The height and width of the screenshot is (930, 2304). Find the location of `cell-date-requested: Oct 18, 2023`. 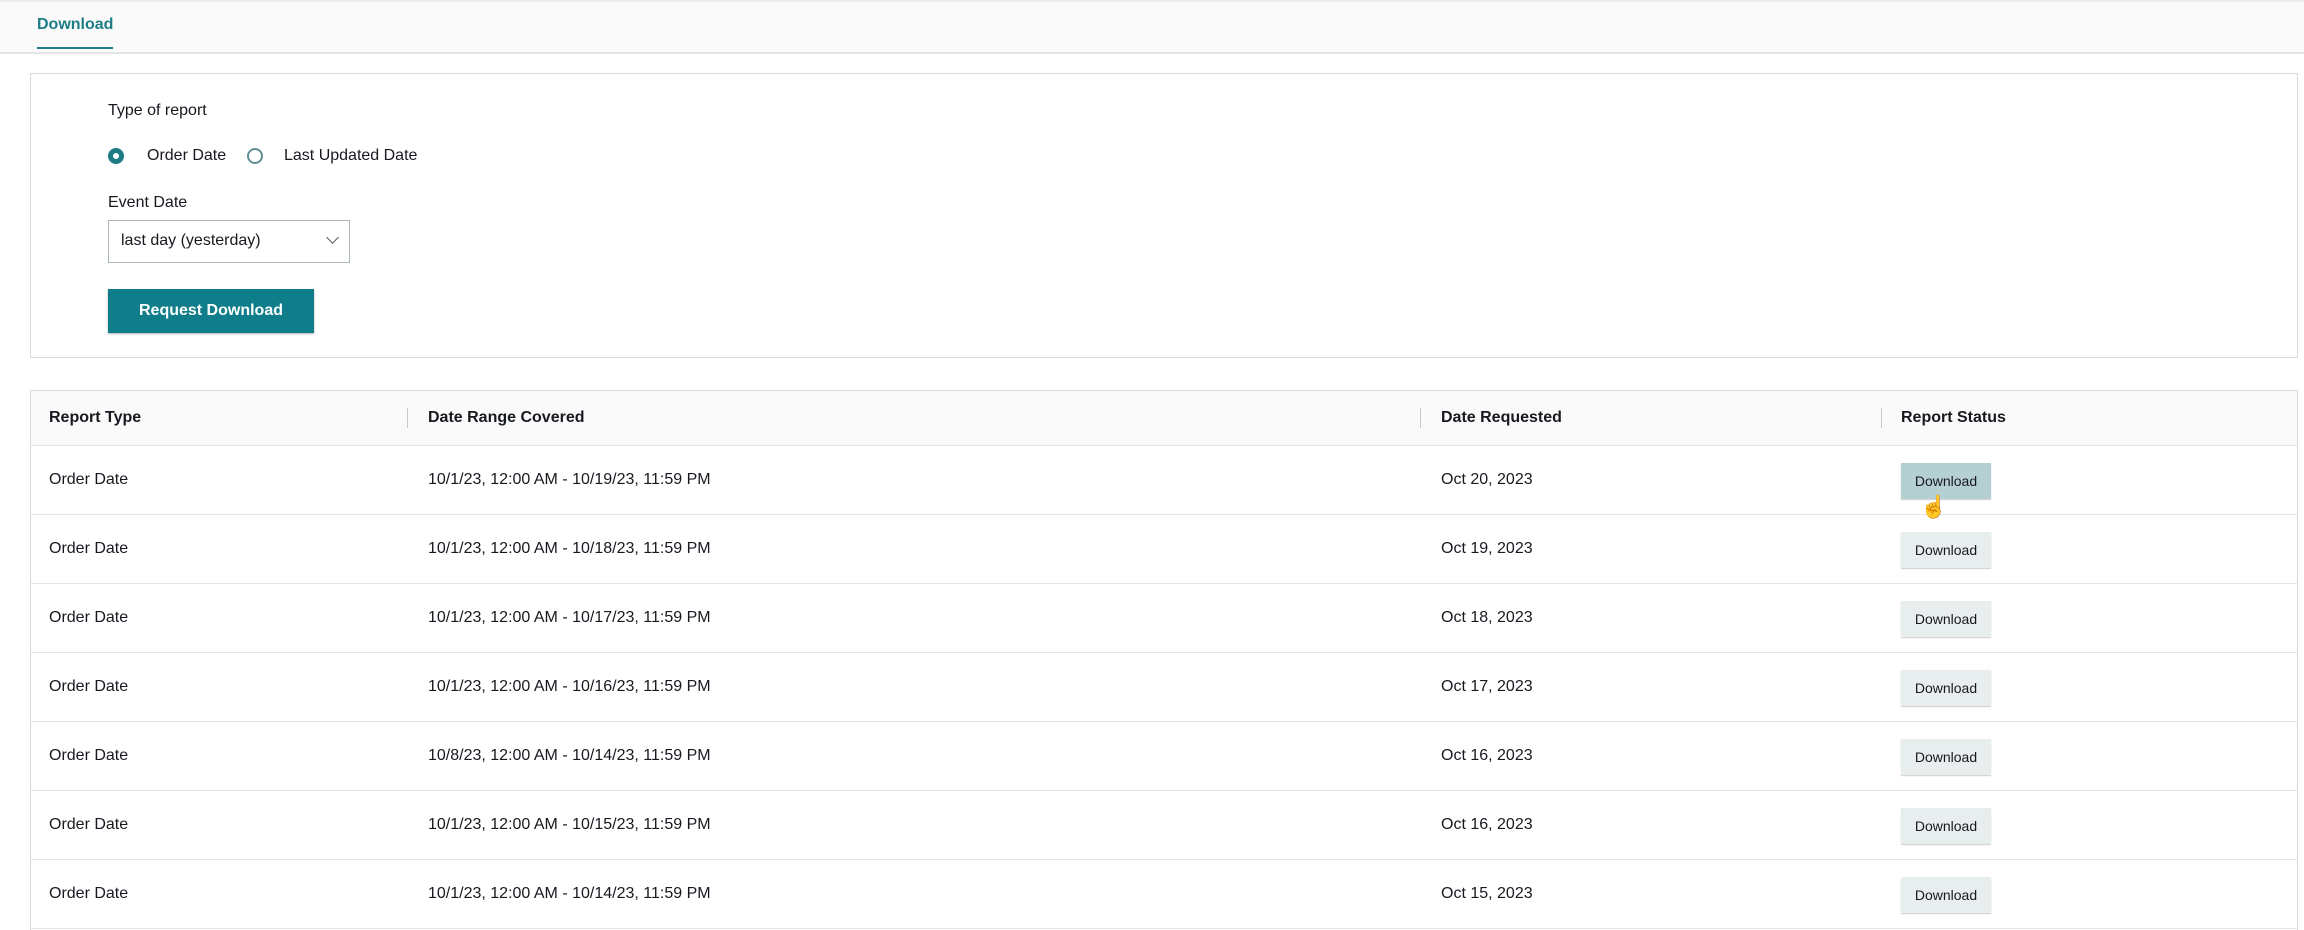

cell-date-requested: Oct 18, 2023 is located at coordinates (1487, 617).